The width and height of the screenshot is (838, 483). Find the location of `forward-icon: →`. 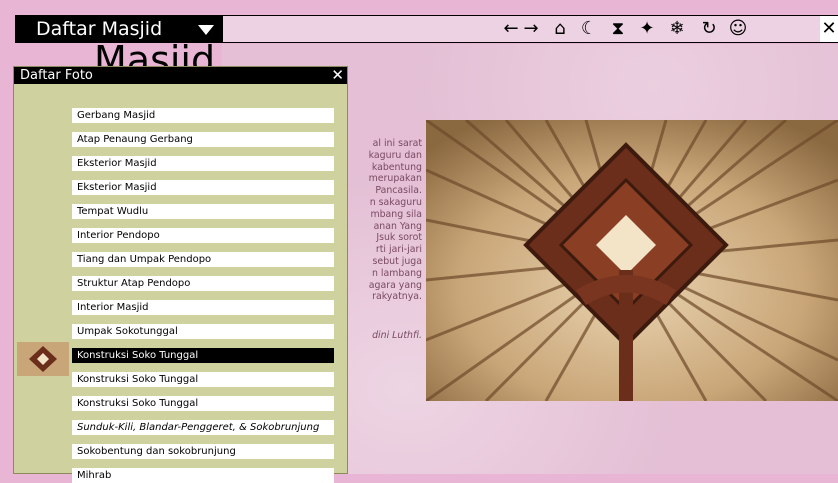

forward-icon: → is located at coordinates (531, 29).